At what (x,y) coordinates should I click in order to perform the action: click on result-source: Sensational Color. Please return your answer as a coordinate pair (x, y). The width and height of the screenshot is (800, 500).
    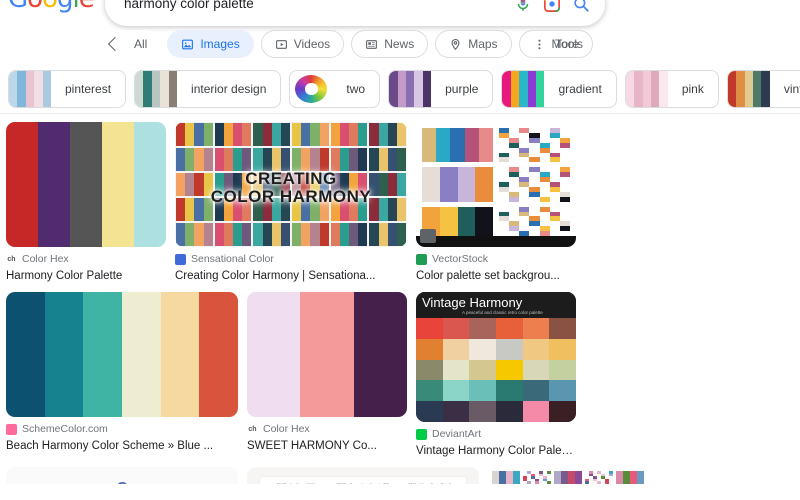
    Looking at the image, I should click on (291, 259).